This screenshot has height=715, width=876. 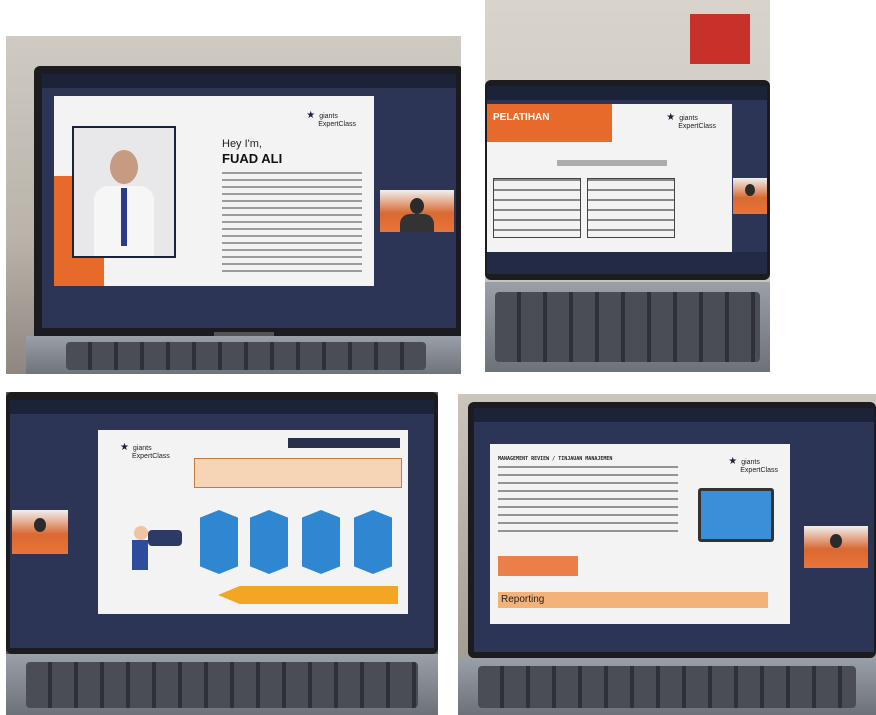 What do you see at coordinates (736, 515) in the screenshot?
I see `laptop-illustration` at bounding box center [736, 515].